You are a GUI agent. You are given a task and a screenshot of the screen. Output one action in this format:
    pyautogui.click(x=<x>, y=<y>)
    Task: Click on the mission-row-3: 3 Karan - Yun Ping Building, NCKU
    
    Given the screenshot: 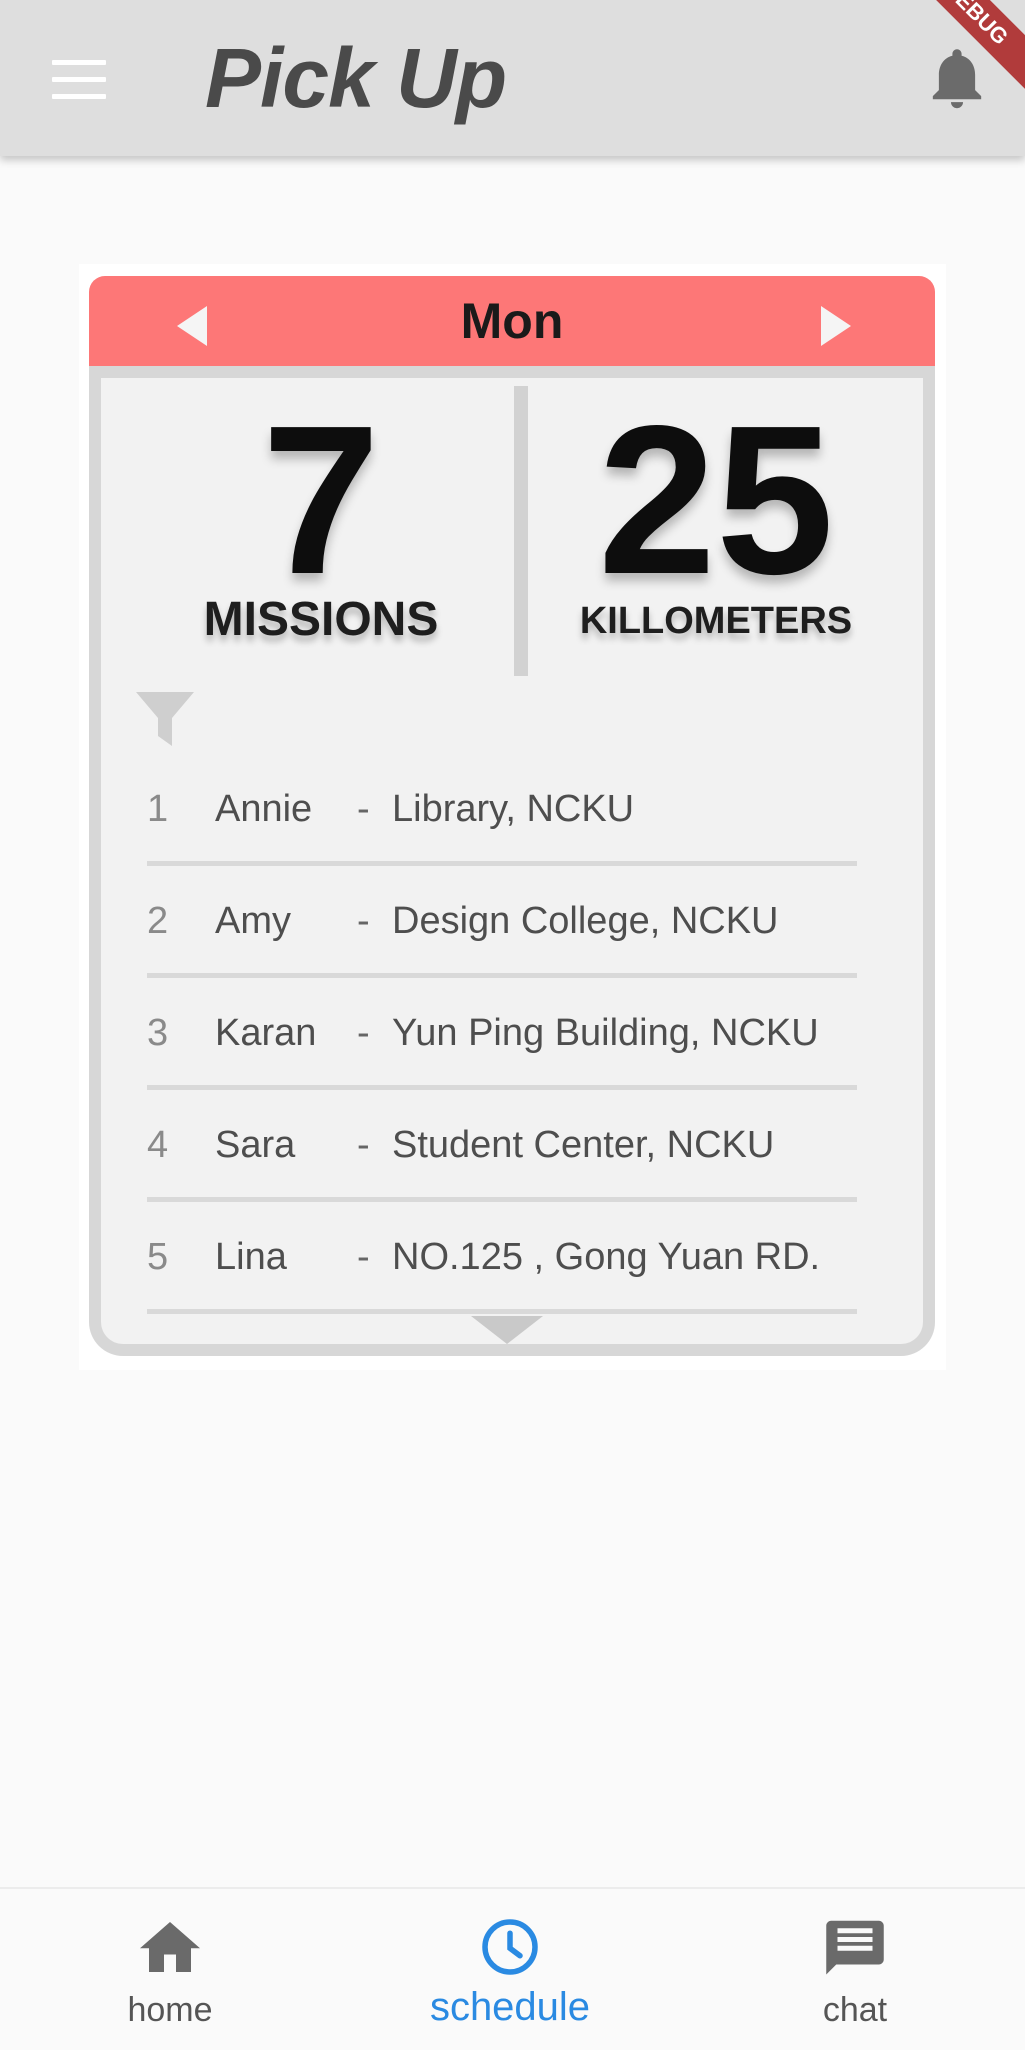 What is the action you would take?
    pyautogui.click(x=502, y=1034)
    